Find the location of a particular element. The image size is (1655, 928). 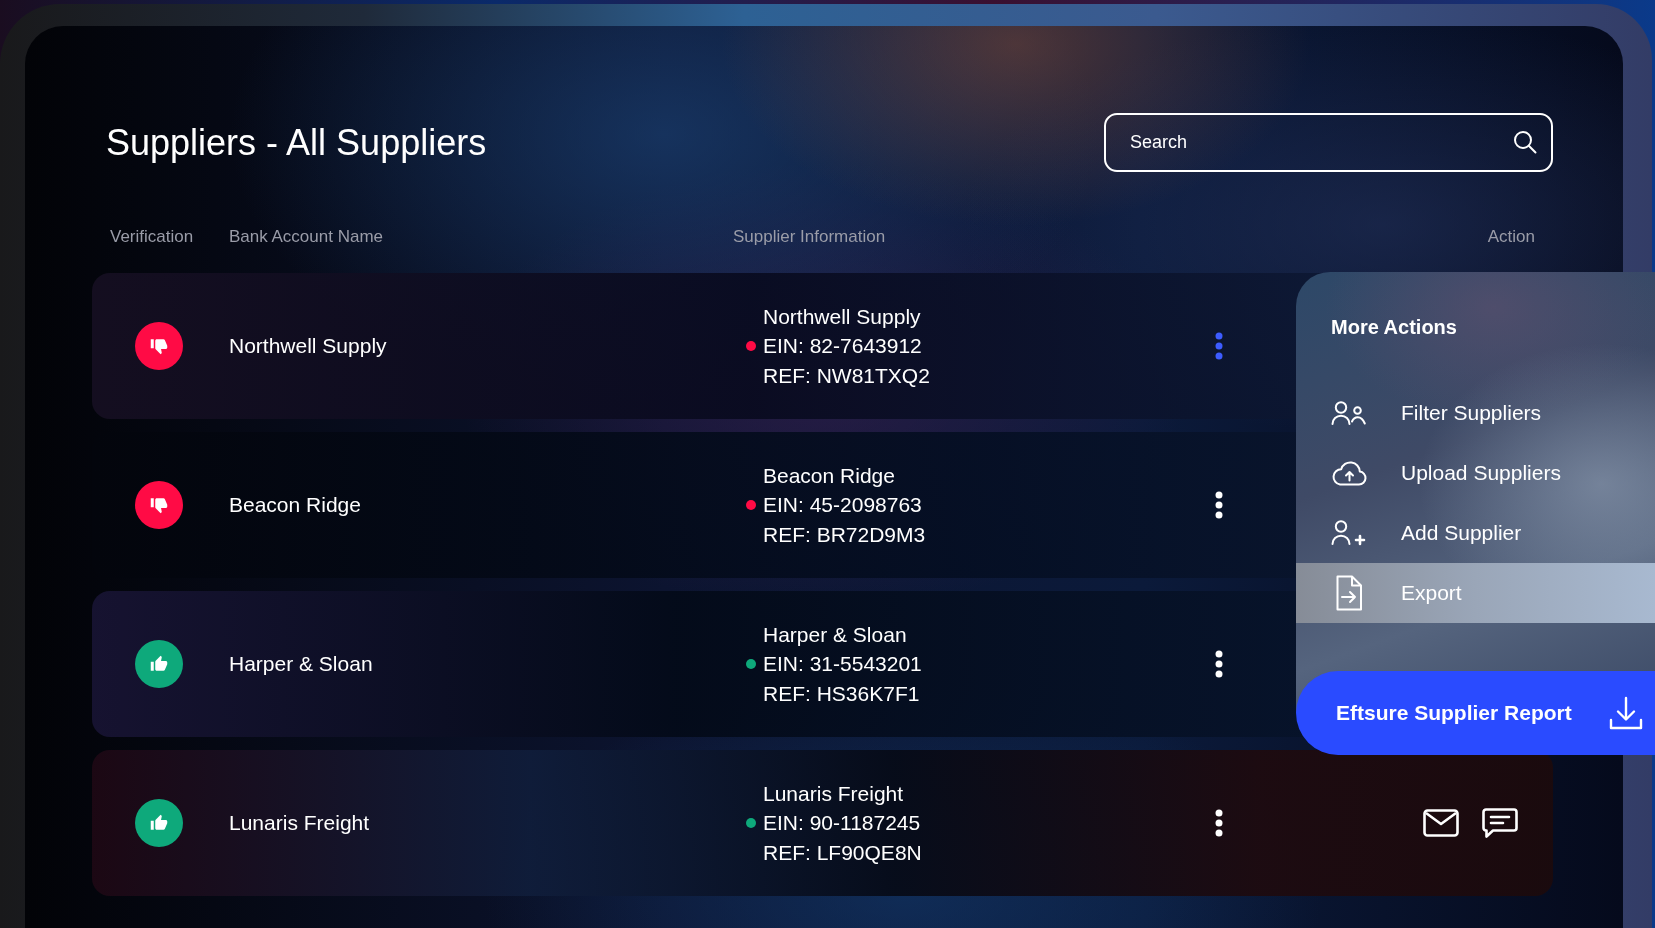

column-header: Verification is located at coordinates (152, 237).